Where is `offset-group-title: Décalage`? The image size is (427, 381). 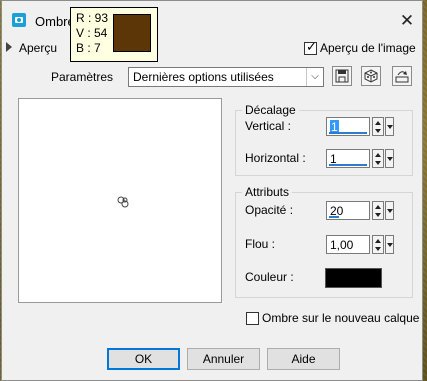
offset-group-title: Décalage is located at coordinates (270, 110).